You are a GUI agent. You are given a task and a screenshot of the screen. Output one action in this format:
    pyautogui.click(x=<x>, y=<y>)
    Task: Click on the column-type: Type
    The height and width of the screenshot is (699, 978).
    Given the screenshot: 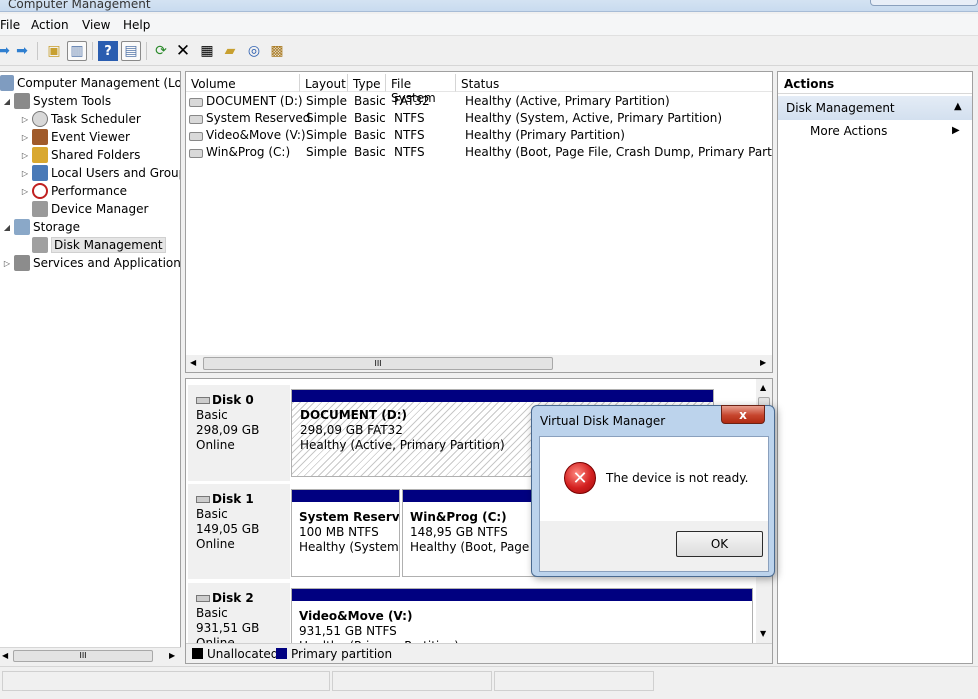 What is the action you would take?
    pyautogui.click(x=367, y=83)
    